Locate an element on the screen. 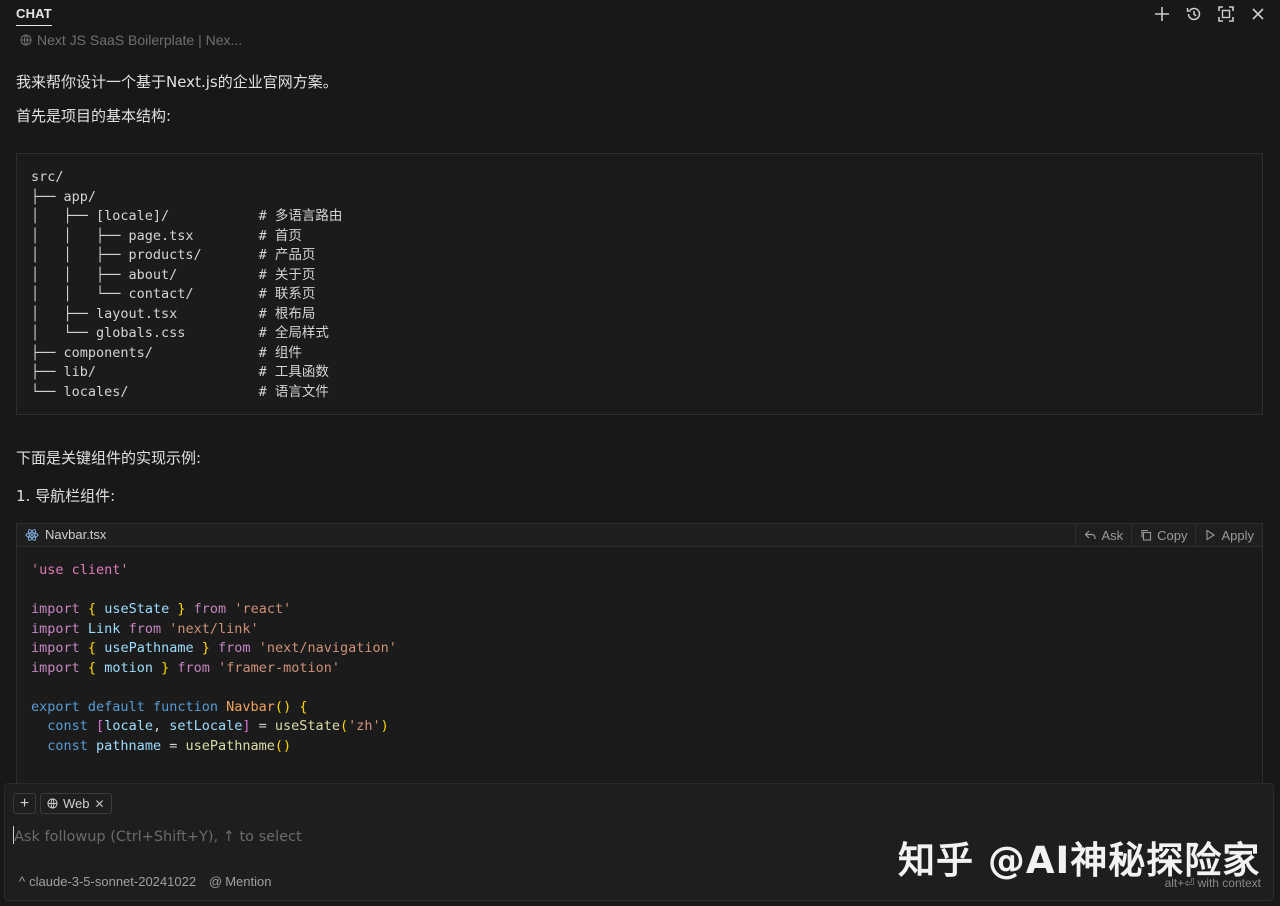 The image size is (1280, 906). ask-button: Ask is located at coordinates (1103, 535).